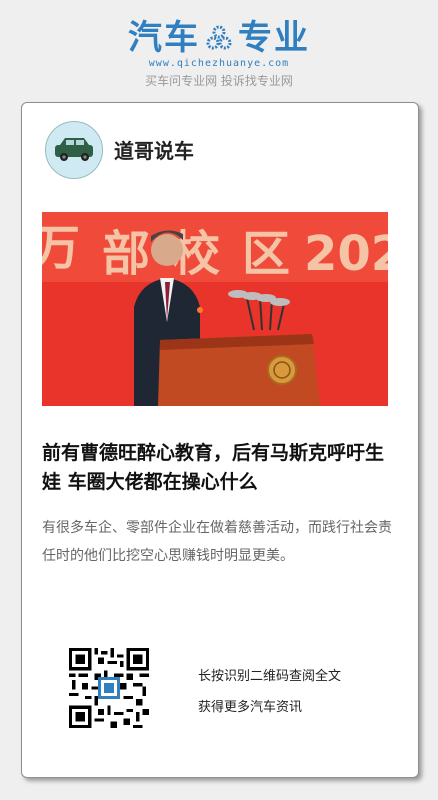 The image size is (438, 800). Describe the element at coordinates (154, 151) in the screenshot. I see `author-name: 道哥说车` at that location.